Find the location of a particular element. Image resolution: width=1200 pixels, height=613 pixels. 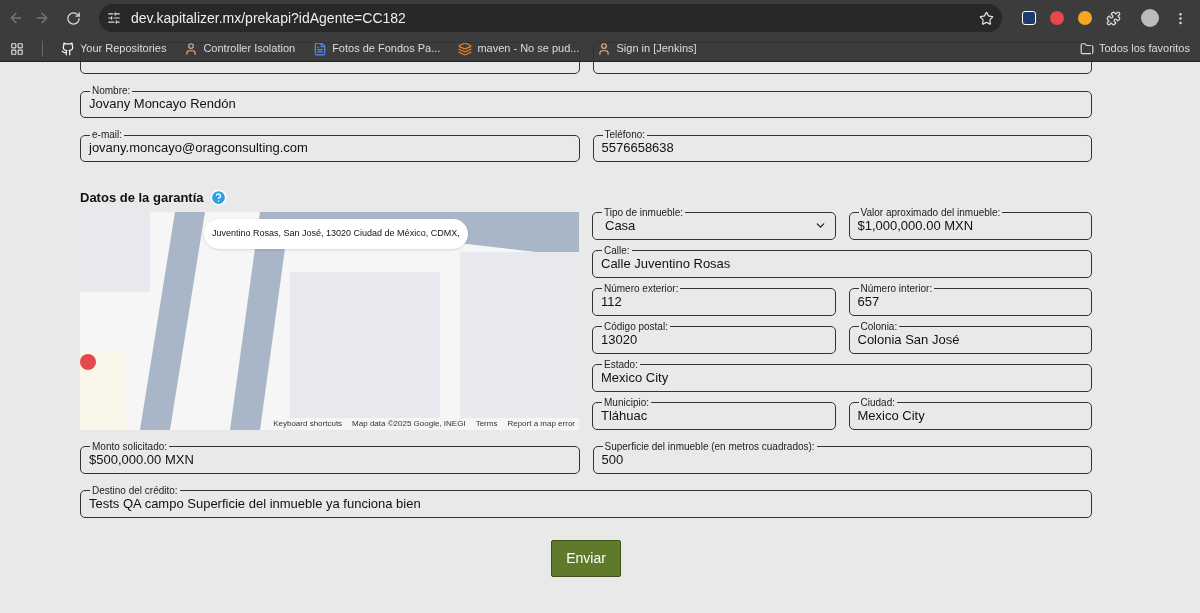

map-footer-link: Keyboard shortcuts is located at coordinates (308, 423).